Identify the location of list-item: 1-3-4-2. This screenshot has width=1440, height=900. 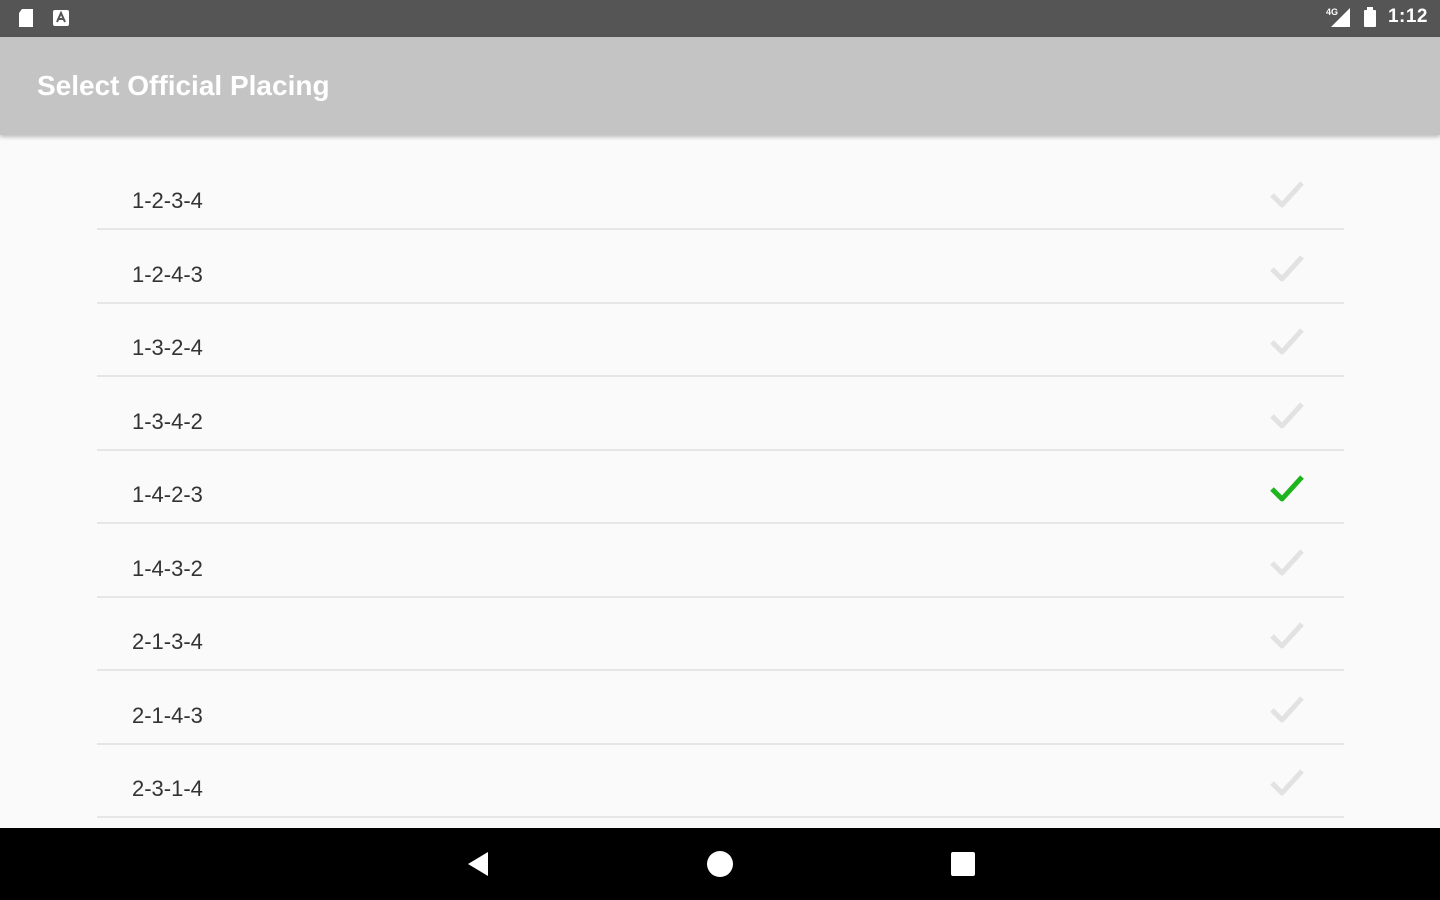
(720, 414).